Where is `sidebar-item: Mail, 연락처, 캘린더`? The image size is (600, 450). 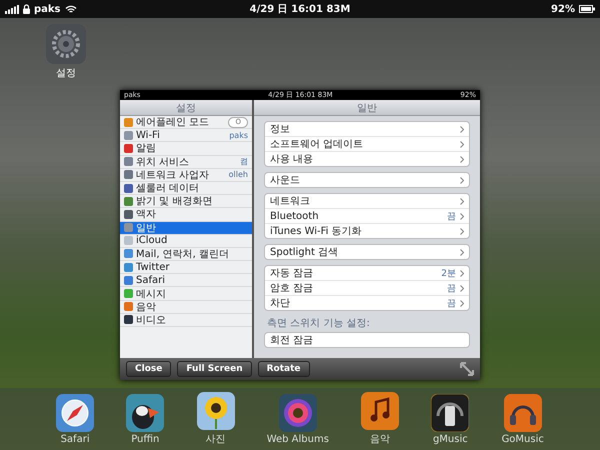 sidebar-item: Mail, 연락처, 캘린더 is located at coordinates (186, 255).